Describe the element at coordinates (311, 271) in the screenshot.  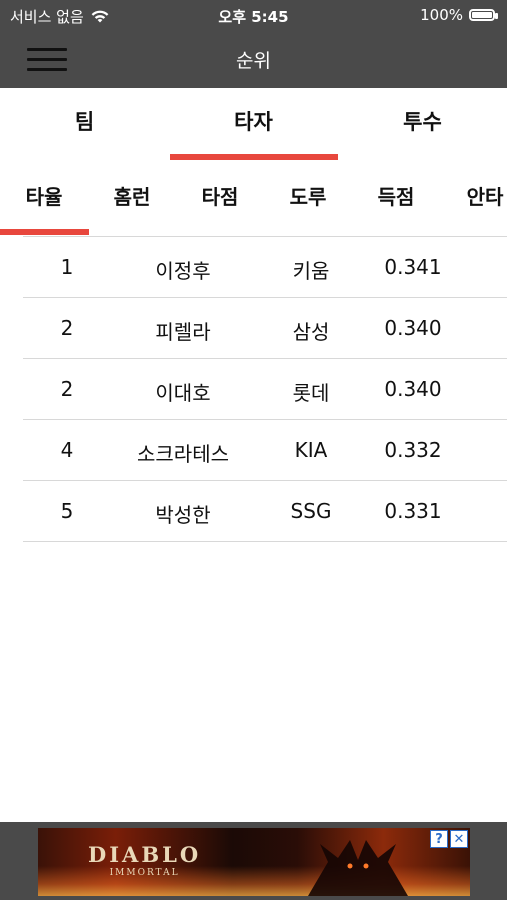
I see `team-cell: 키움` at that location.